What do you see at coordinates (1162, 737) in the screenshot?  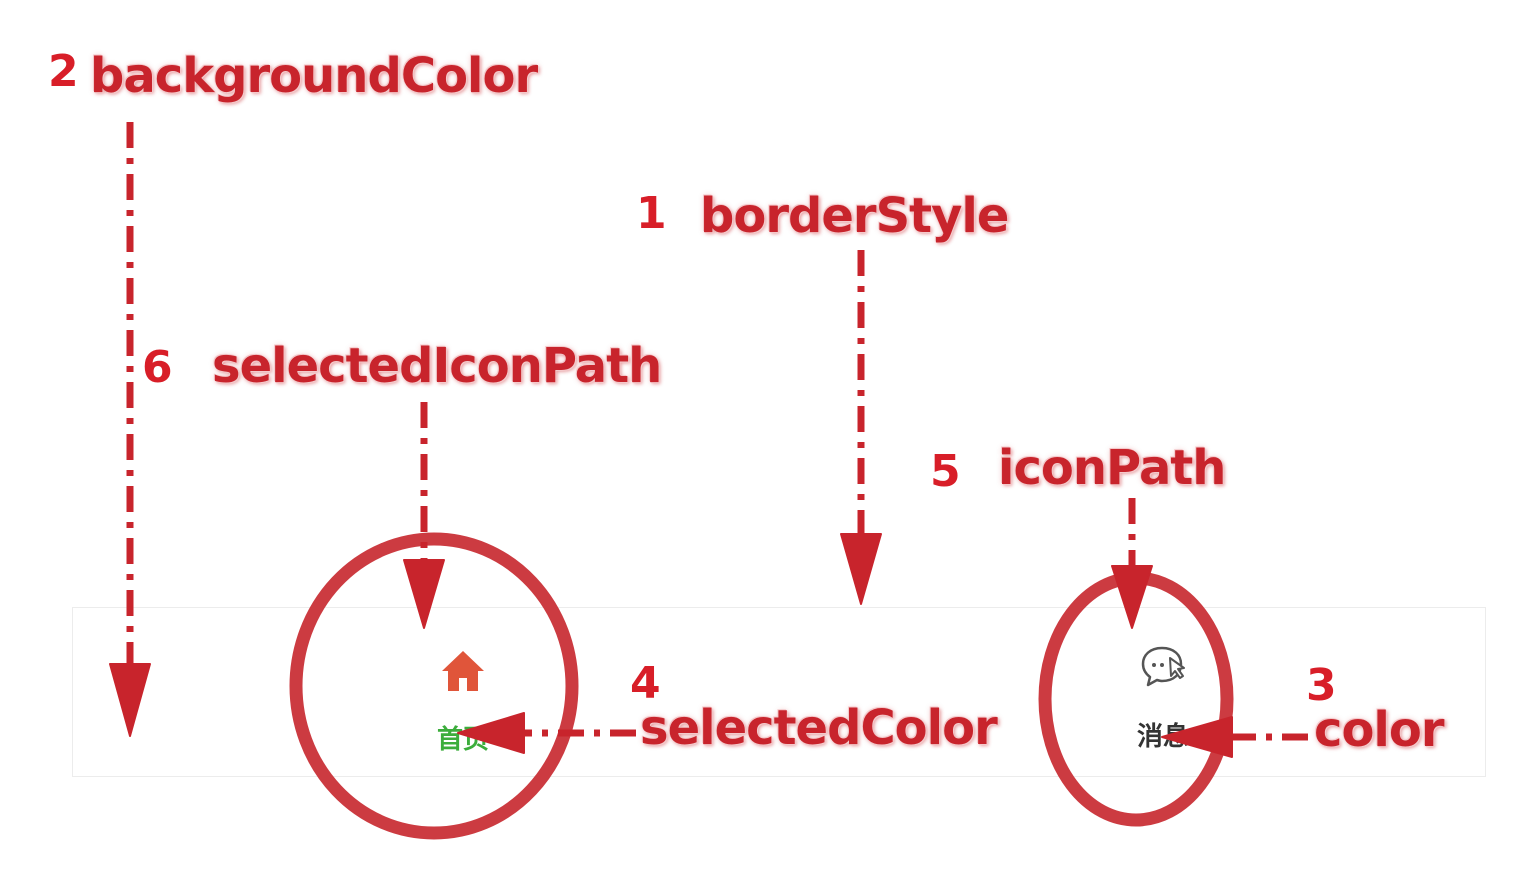 I see `tab-messages-label: 消息` at bounding box center [1162, 737].